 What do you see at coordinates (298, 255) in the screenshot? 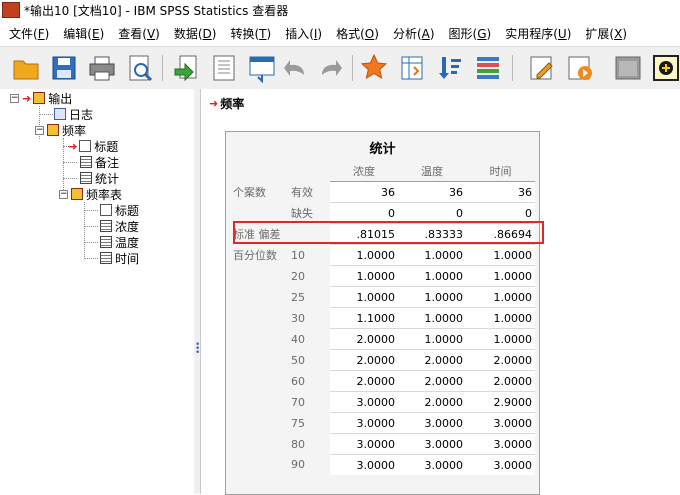
I see `percentile-label: 10` at bounding box center [298, 255].